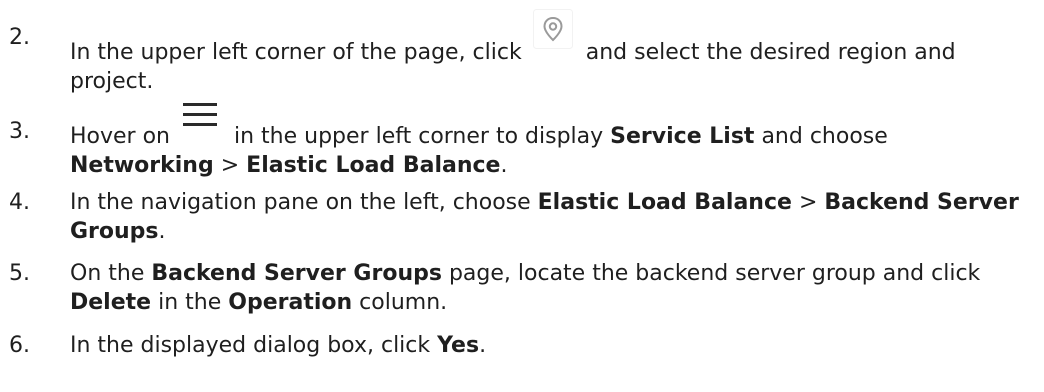  Describe the element at coordinates (403, 302) in the screenshot. I see `step-text: column.` at that location.